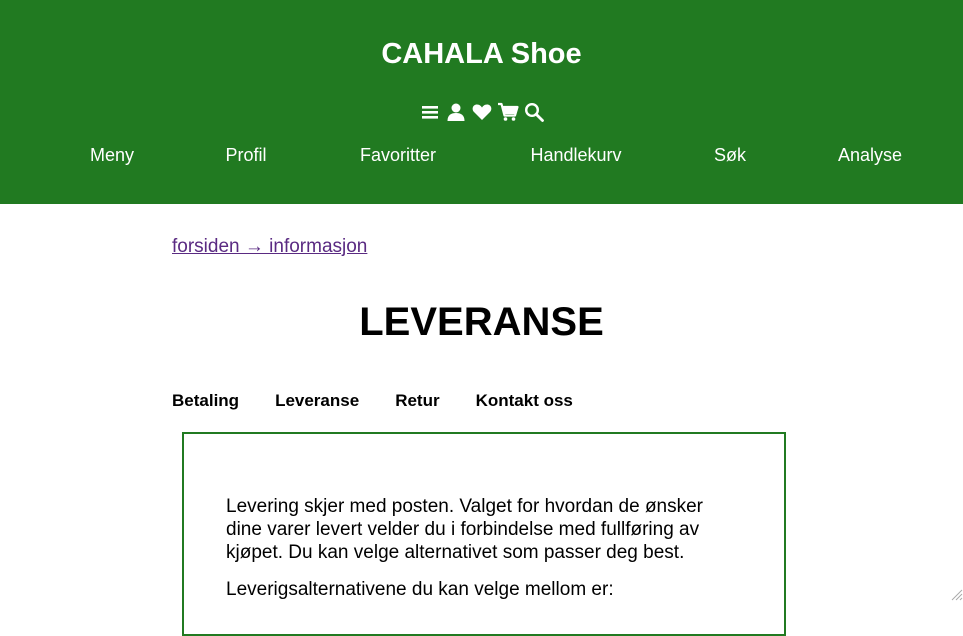 The width and height of the screenshot is (963, 636). What do you see at coordinates (481, 54) in the screenshot?
I see `site-title: CAHALA Shoe` at bounding box center [481, 54].